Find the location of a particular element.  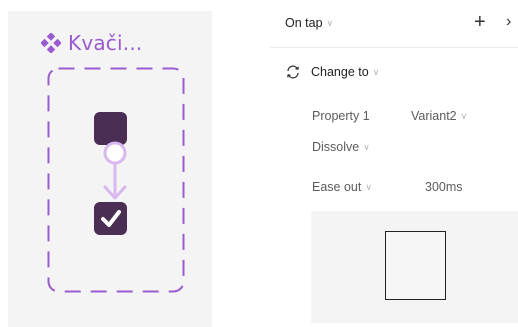

preview-frame is located at coordinates (415, 265).